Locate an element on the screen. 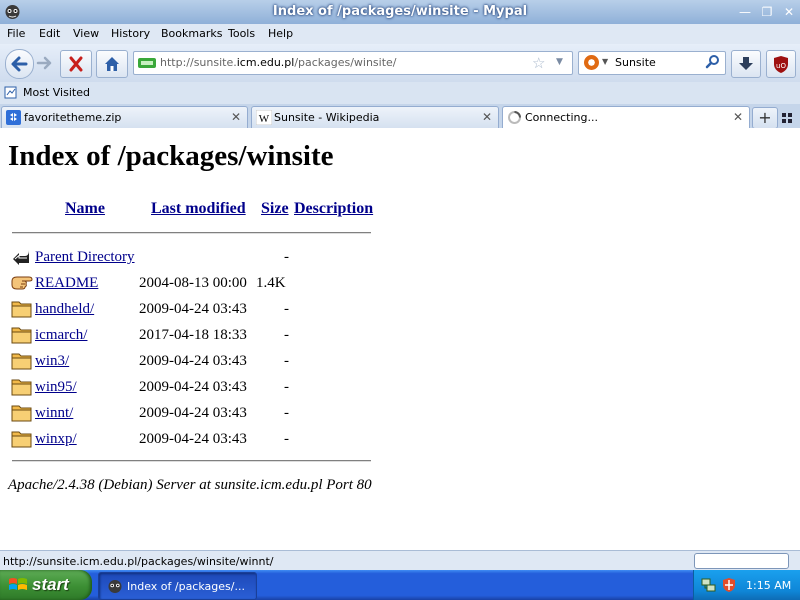 The height and width of the screenshot is (600, 800). search-bar: ▼ Sunsite is located at coordinates (652, 63).